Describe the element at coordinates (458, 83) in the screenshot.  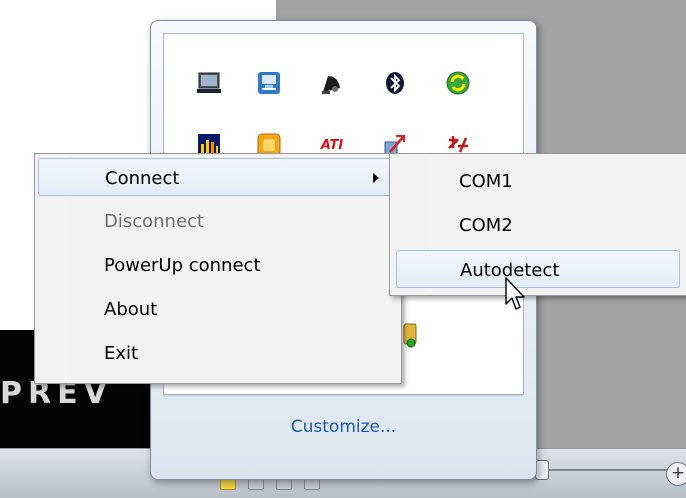
I see `sync-icon` at that location.